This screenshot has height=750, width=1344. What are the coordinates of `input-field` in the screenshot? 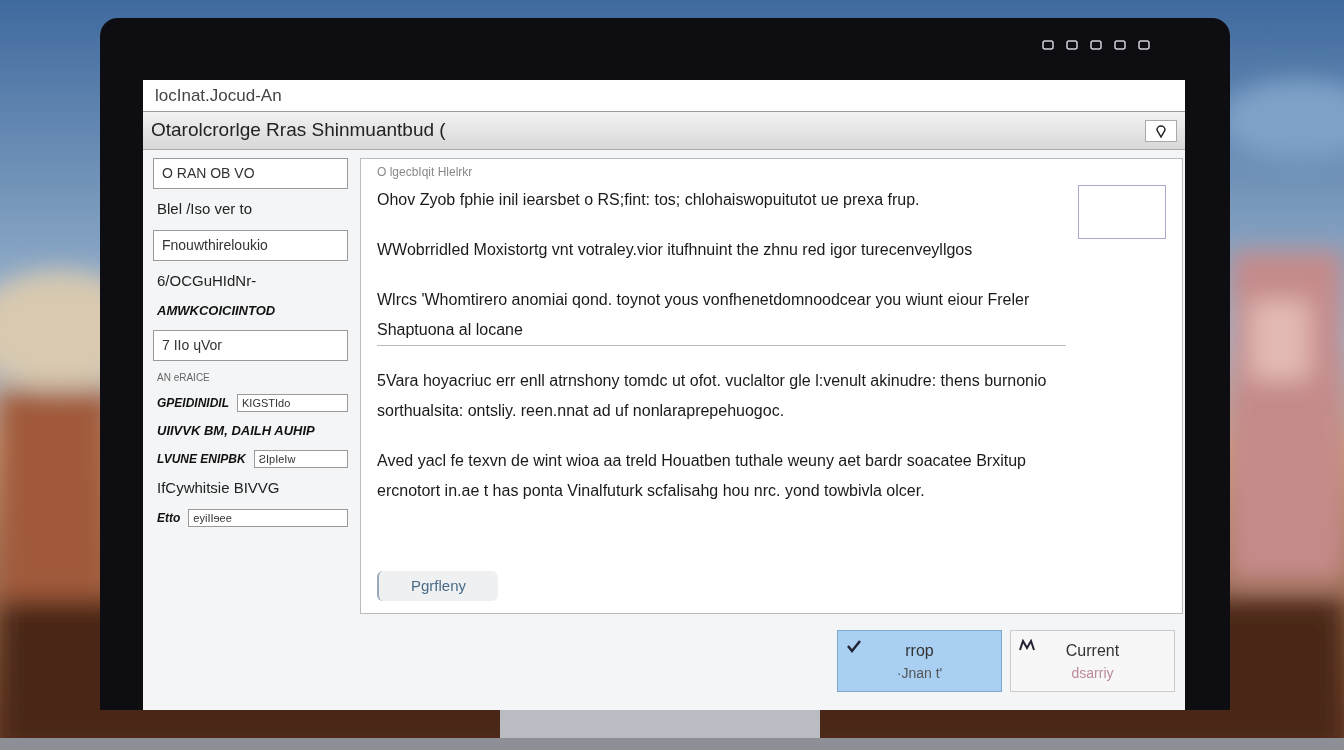 It's located at (1122, 212).